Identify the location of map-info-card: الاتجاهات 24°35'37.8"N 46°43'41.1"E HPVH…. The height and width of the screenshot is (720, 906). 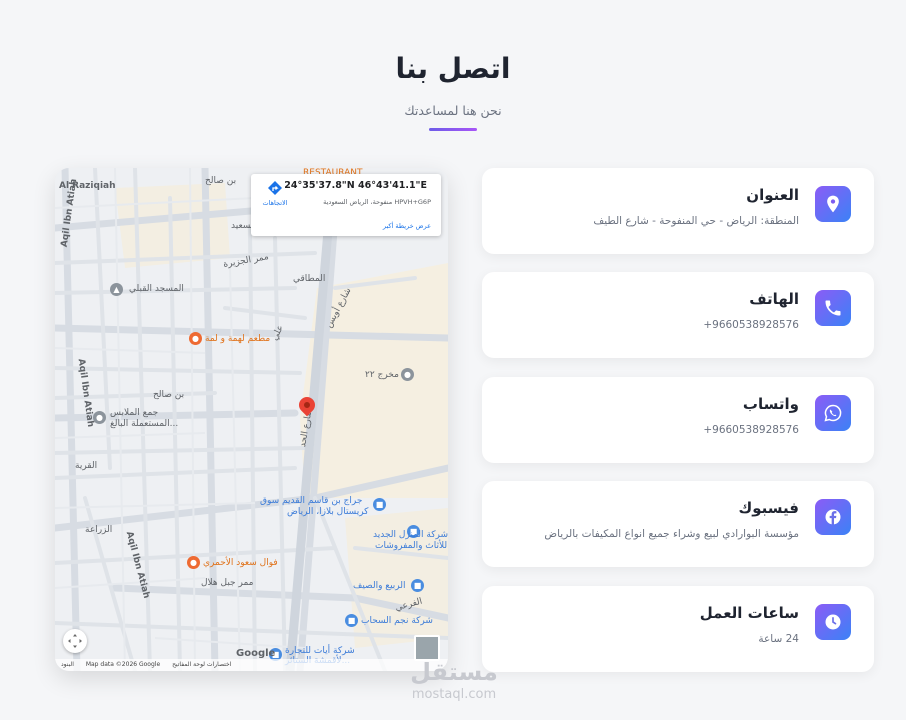
(346, 205).